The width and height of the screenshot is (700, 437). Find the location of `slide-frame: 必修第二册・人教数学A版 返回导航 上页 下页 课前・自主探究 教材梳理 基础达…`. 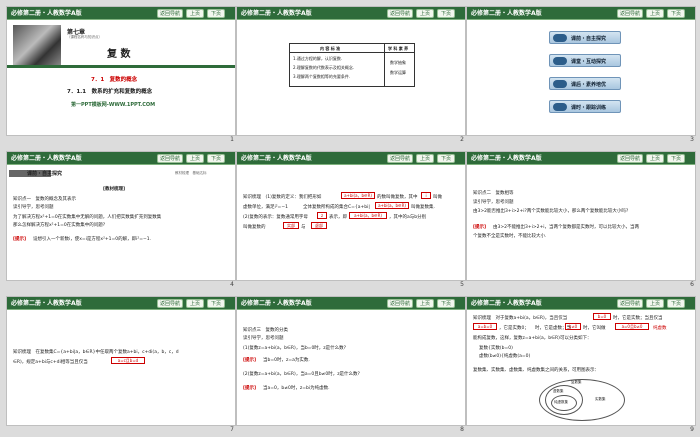

slide-frame: 必修第二册・人教数学A版 返回导航 上页 下页 课前・自主探究 教材梳理 基础达… is located at coordinates (121, 216).